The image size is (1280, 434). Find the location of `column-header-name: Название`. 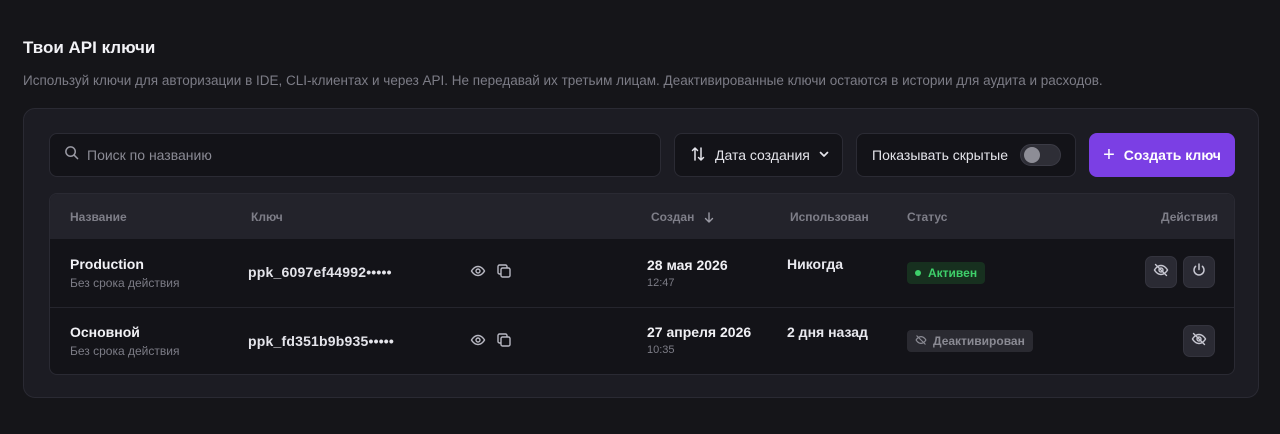

column-header-name: Название is located at coordinates (98, 217).